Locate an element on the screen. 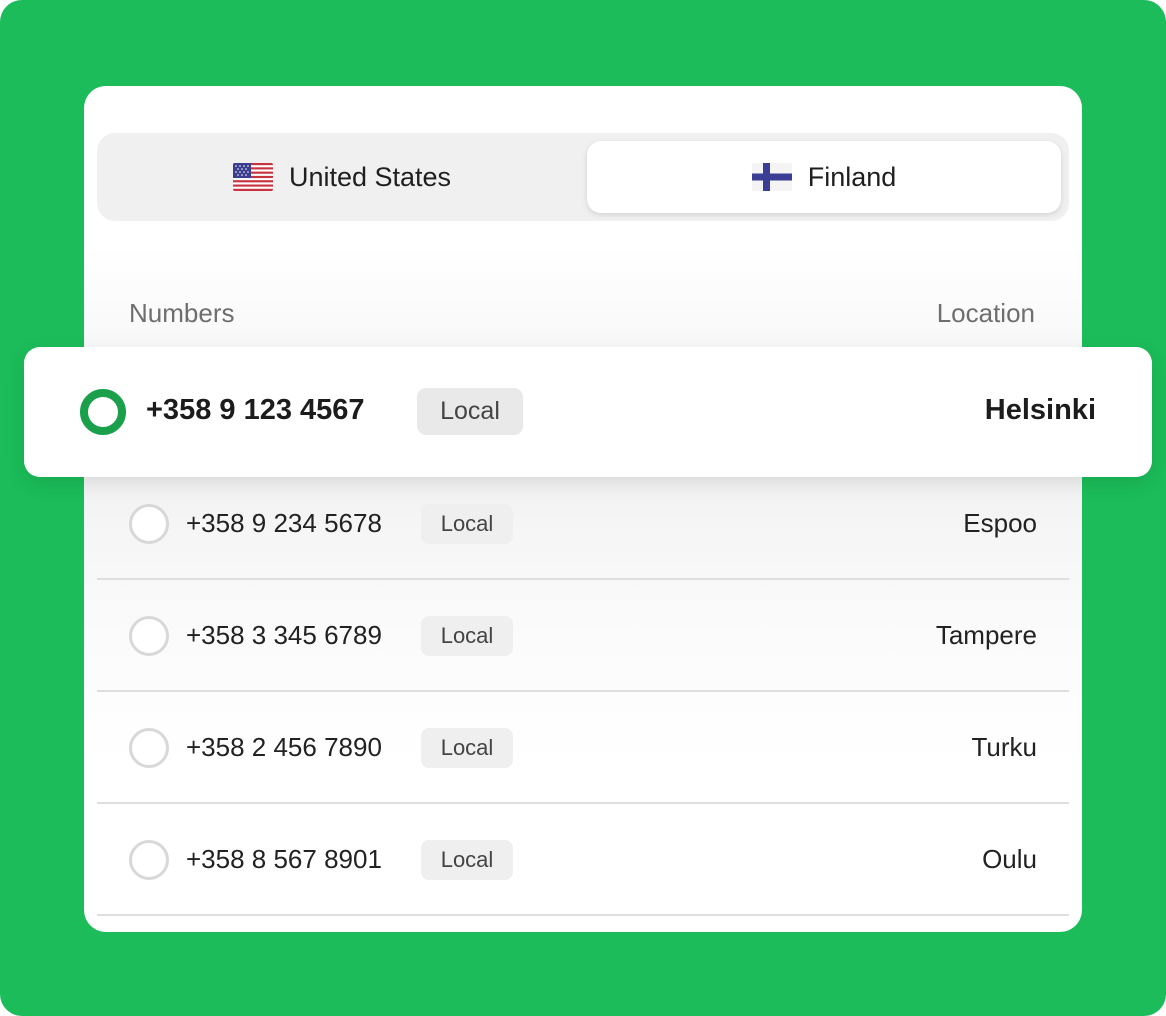 The height and width of the screenshot is (1016, 1166). phone-number: +358 9 234 5678 is located at coordinates (284, 523).